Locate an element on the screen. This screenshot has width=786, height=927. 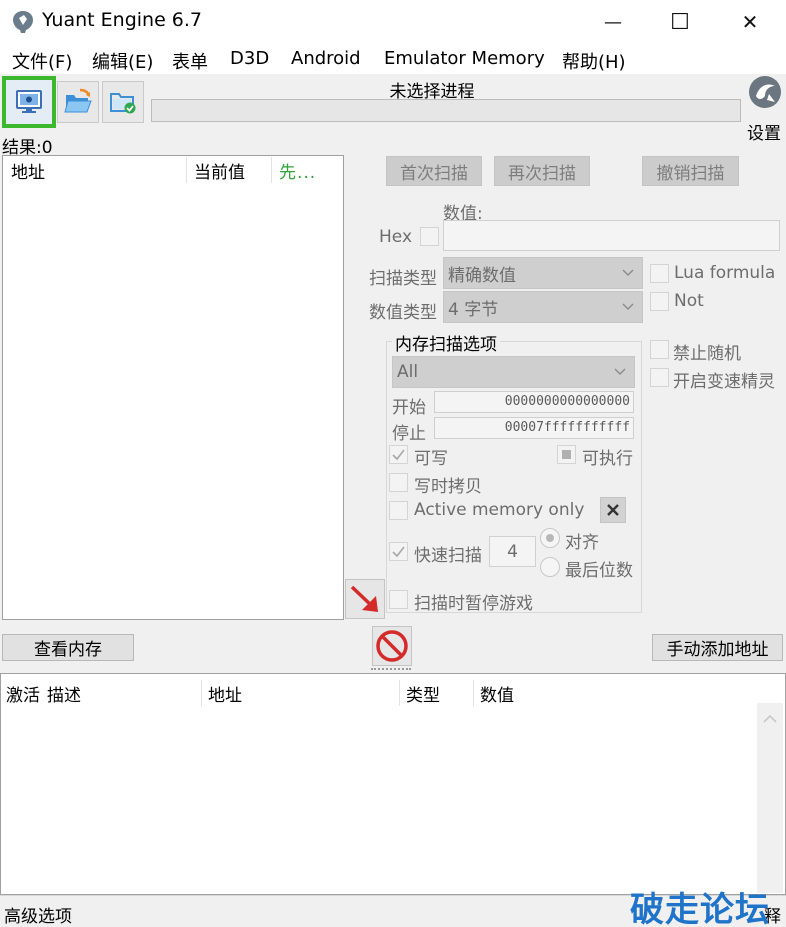
watermark-text: 破走论坛 is located at coordinates (700, 908).